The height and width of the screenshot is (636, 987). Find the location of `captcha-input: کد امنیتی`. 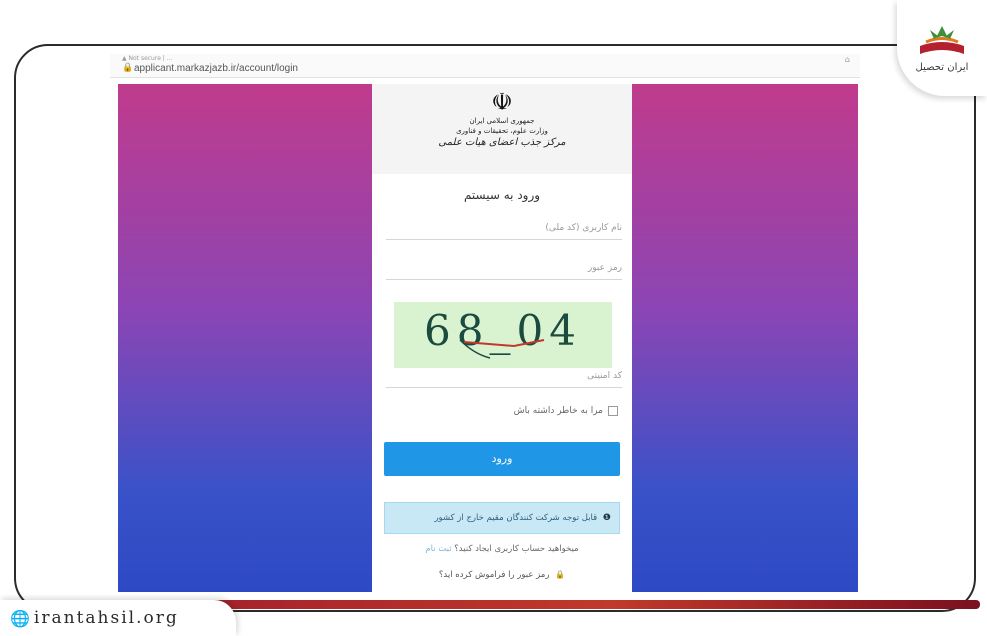

captcha-input: کد امنیتی is located at coordinates (504, 377).